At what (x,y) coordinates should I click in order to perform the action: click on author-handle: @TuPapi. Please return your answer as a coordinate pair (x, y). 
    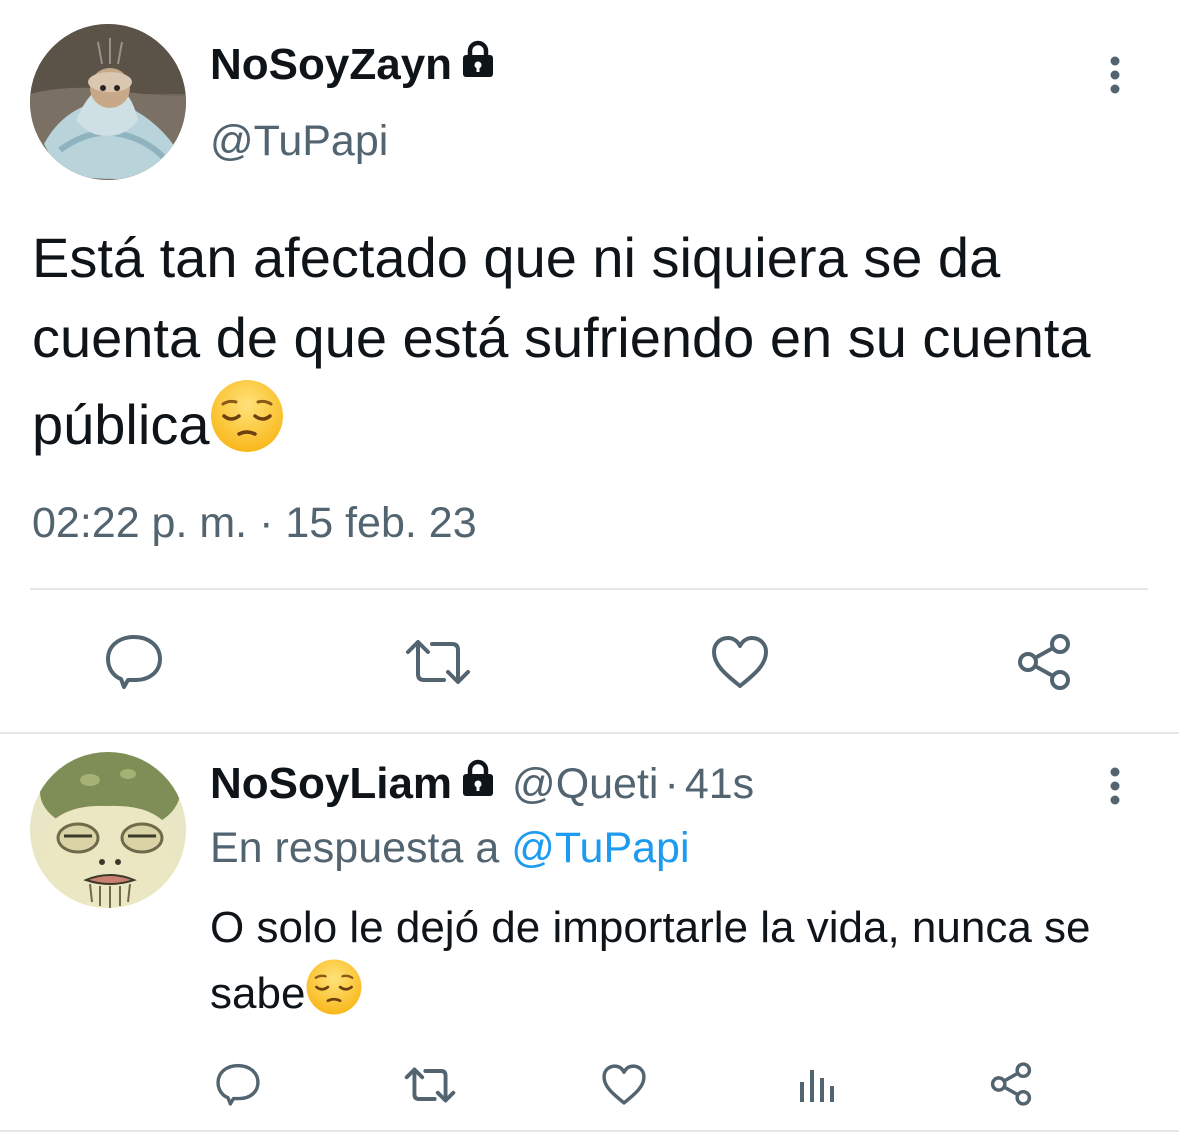
    Looking at the image, I should click on (354, 141).